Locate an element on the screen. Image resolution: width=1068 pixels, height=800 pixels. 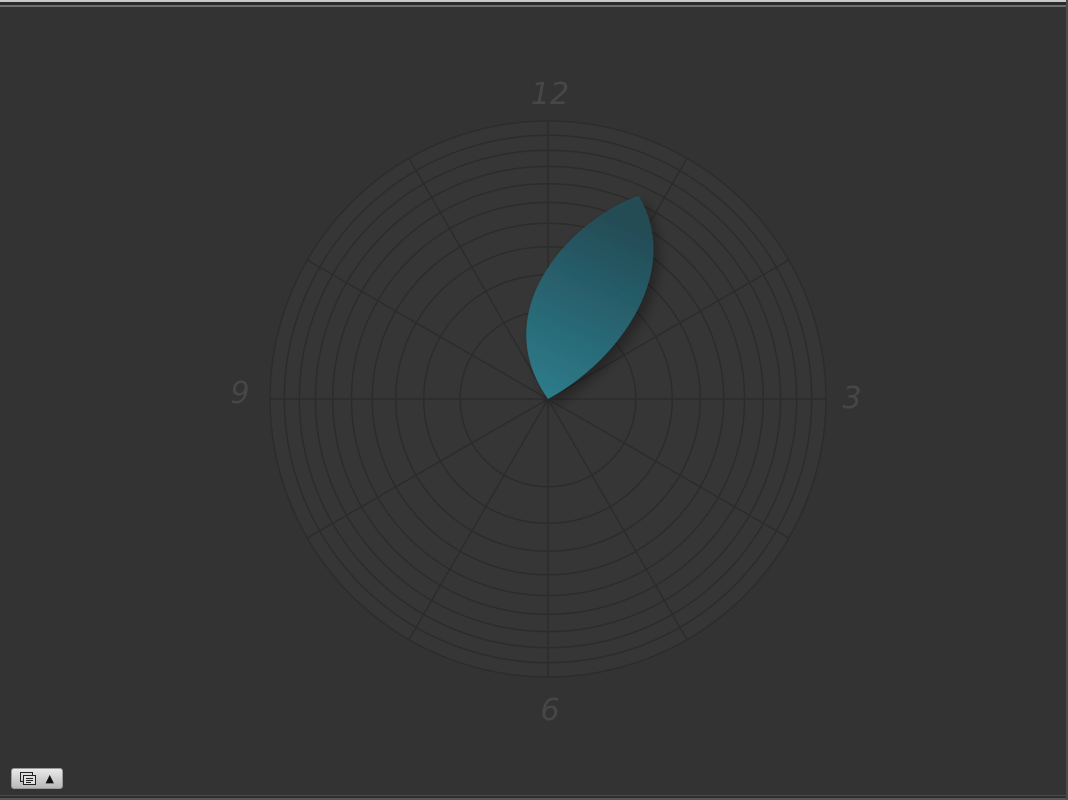
caret-up-icon: ▲ is located at coordinates (49, 778).